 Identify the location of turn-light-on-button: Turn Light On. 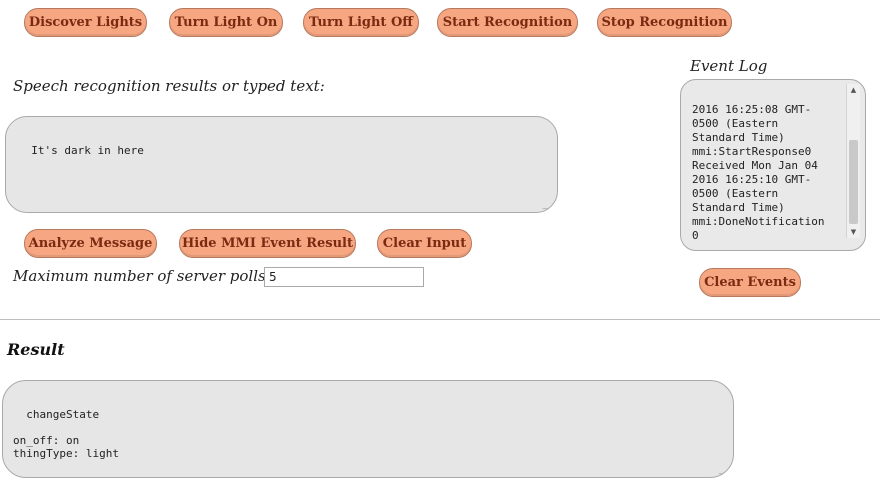
(226, 22).